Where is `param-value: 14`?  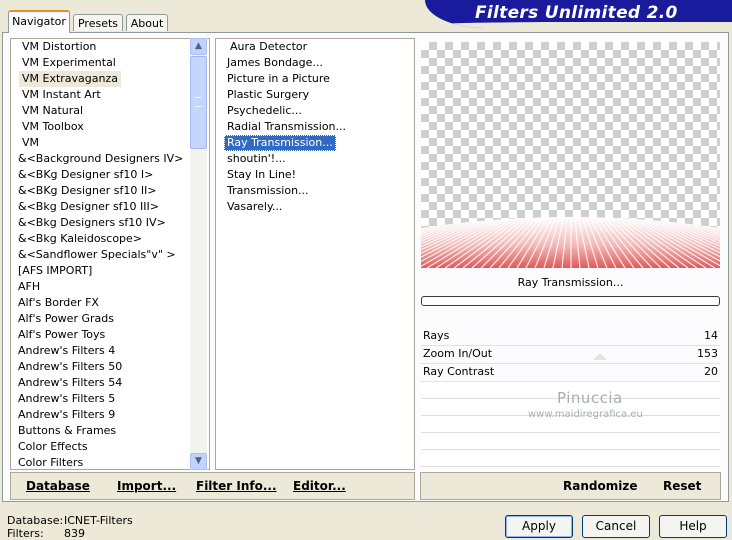 param-value: 14 is located at coordinates (711, 335).